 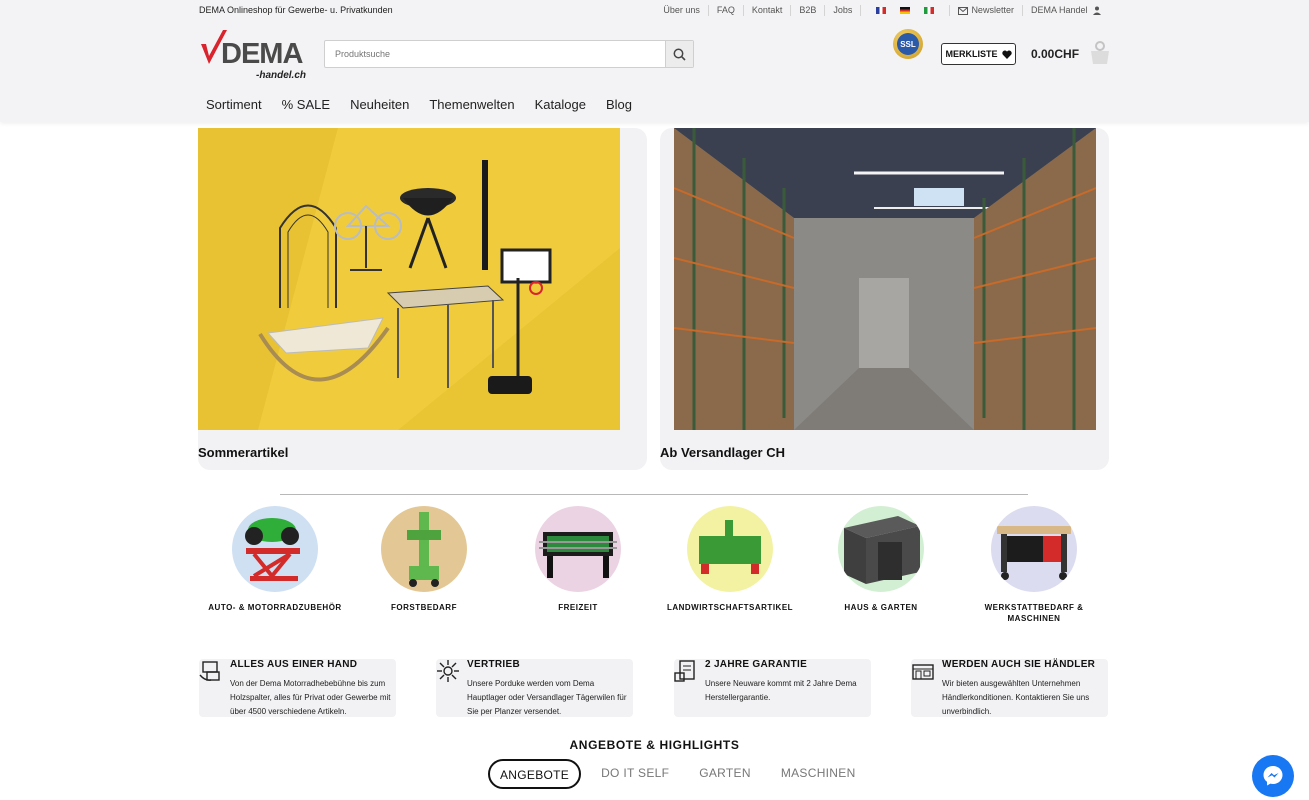 What do you see at coordinates (495, 54) in the screenshot?
I see `search-input` at bounding box center [495, 54].